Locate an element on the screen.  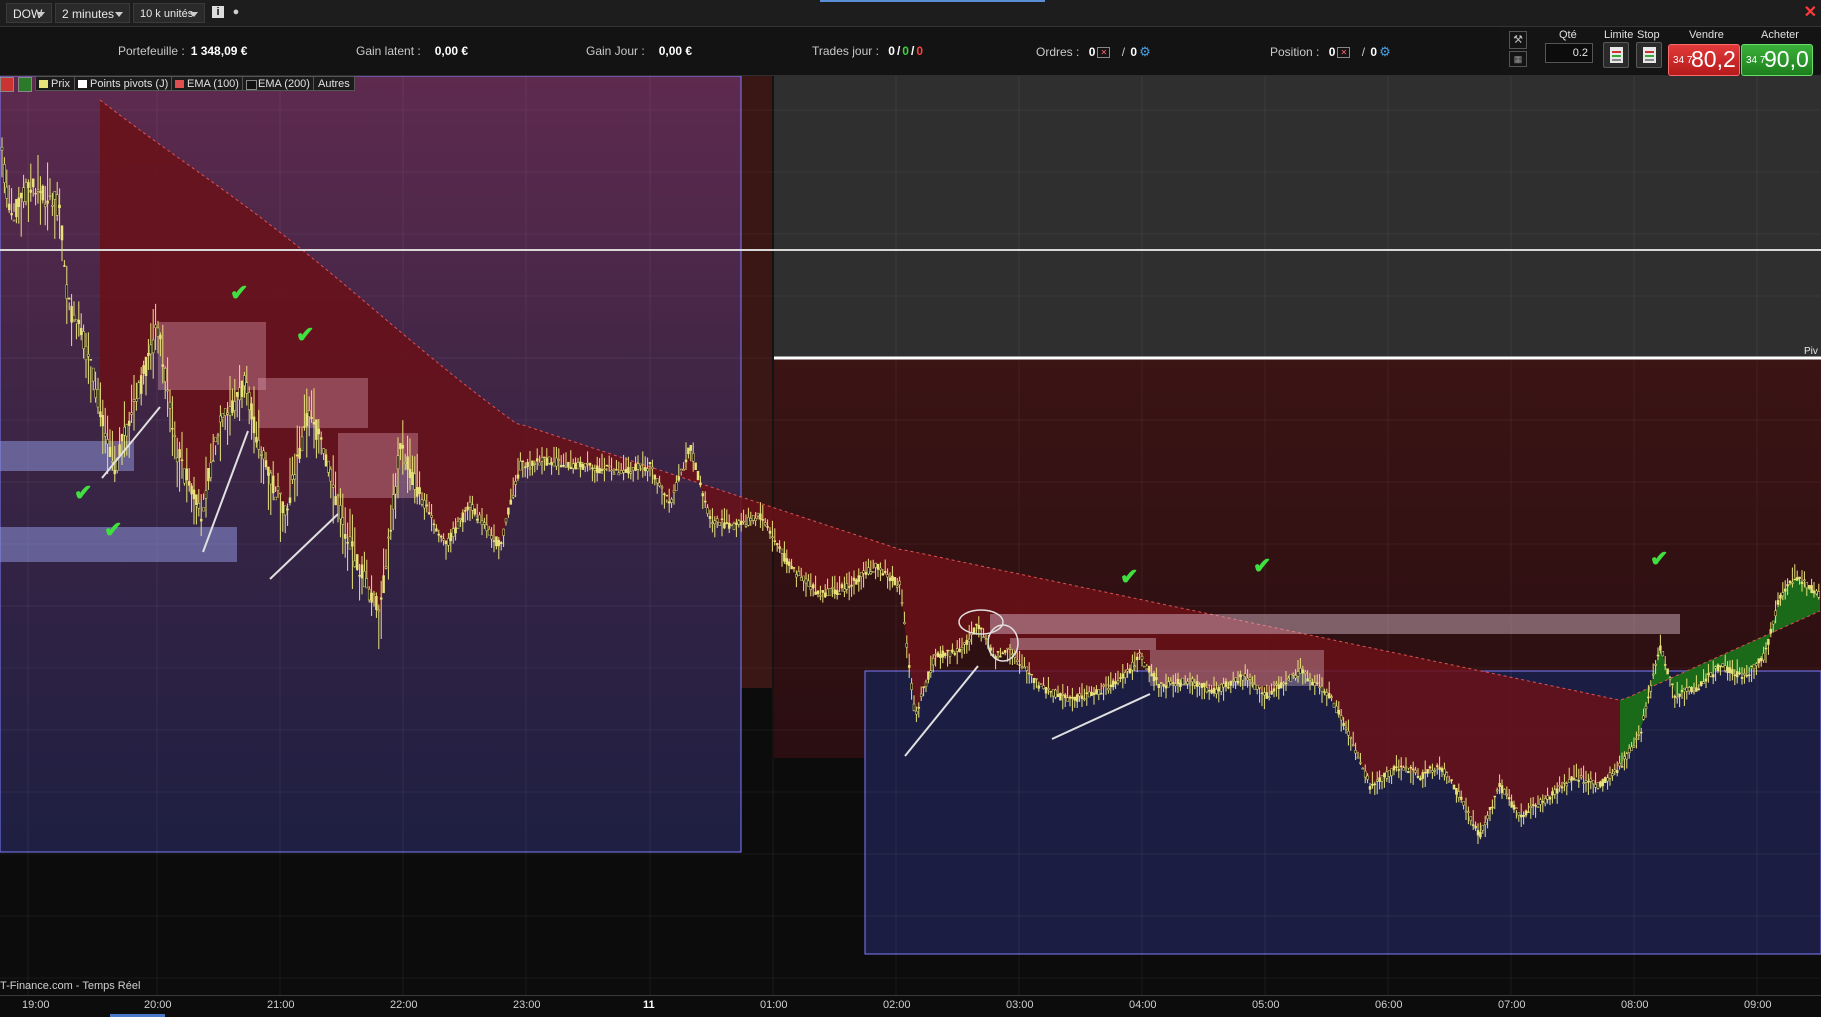
units-select: 10 k unités is located at coordinates (169, 13).